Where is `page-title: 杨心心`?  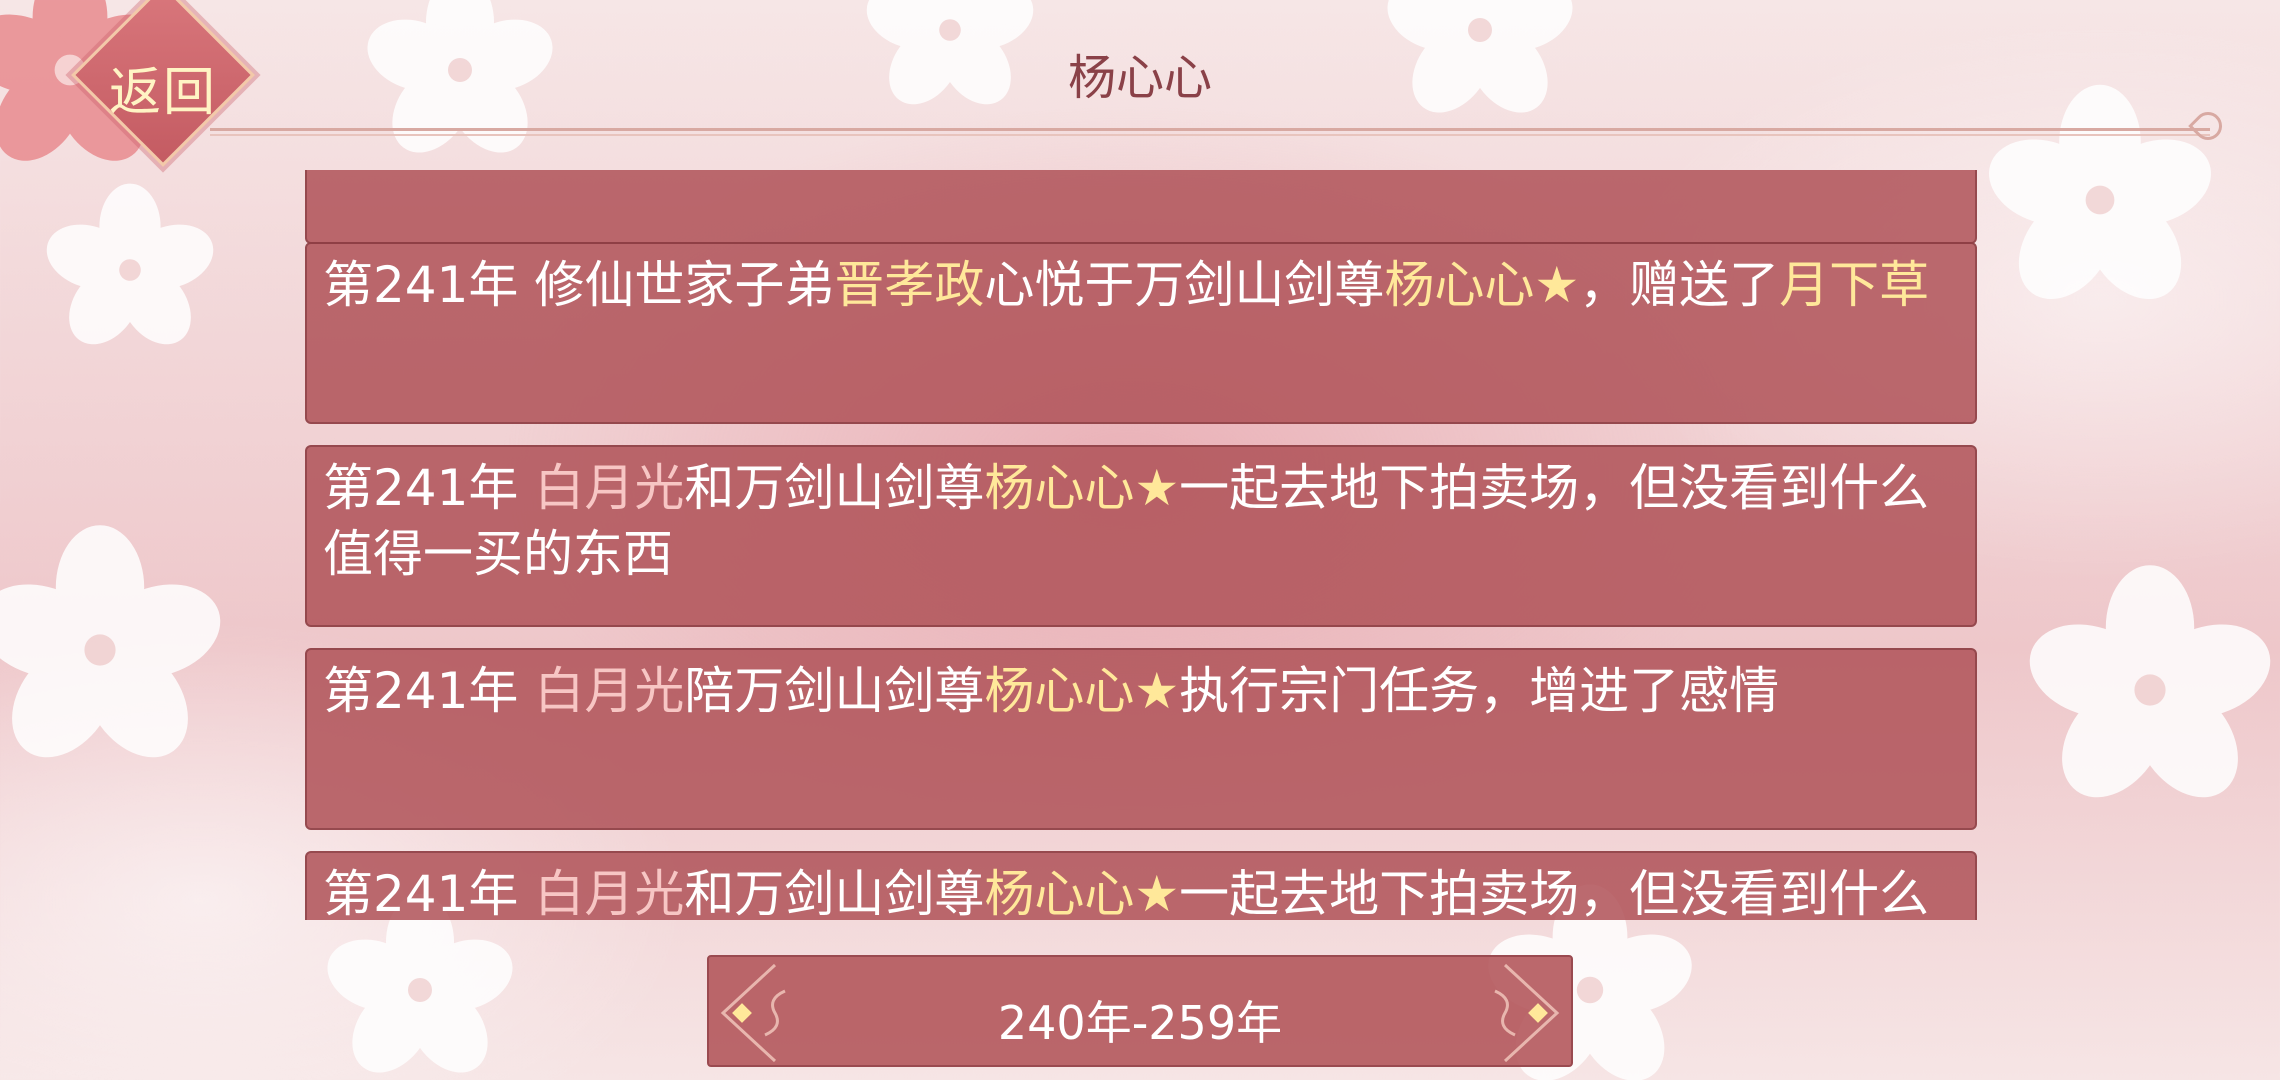
page-title: 杨心心 is located at coordinates (1139, 78).